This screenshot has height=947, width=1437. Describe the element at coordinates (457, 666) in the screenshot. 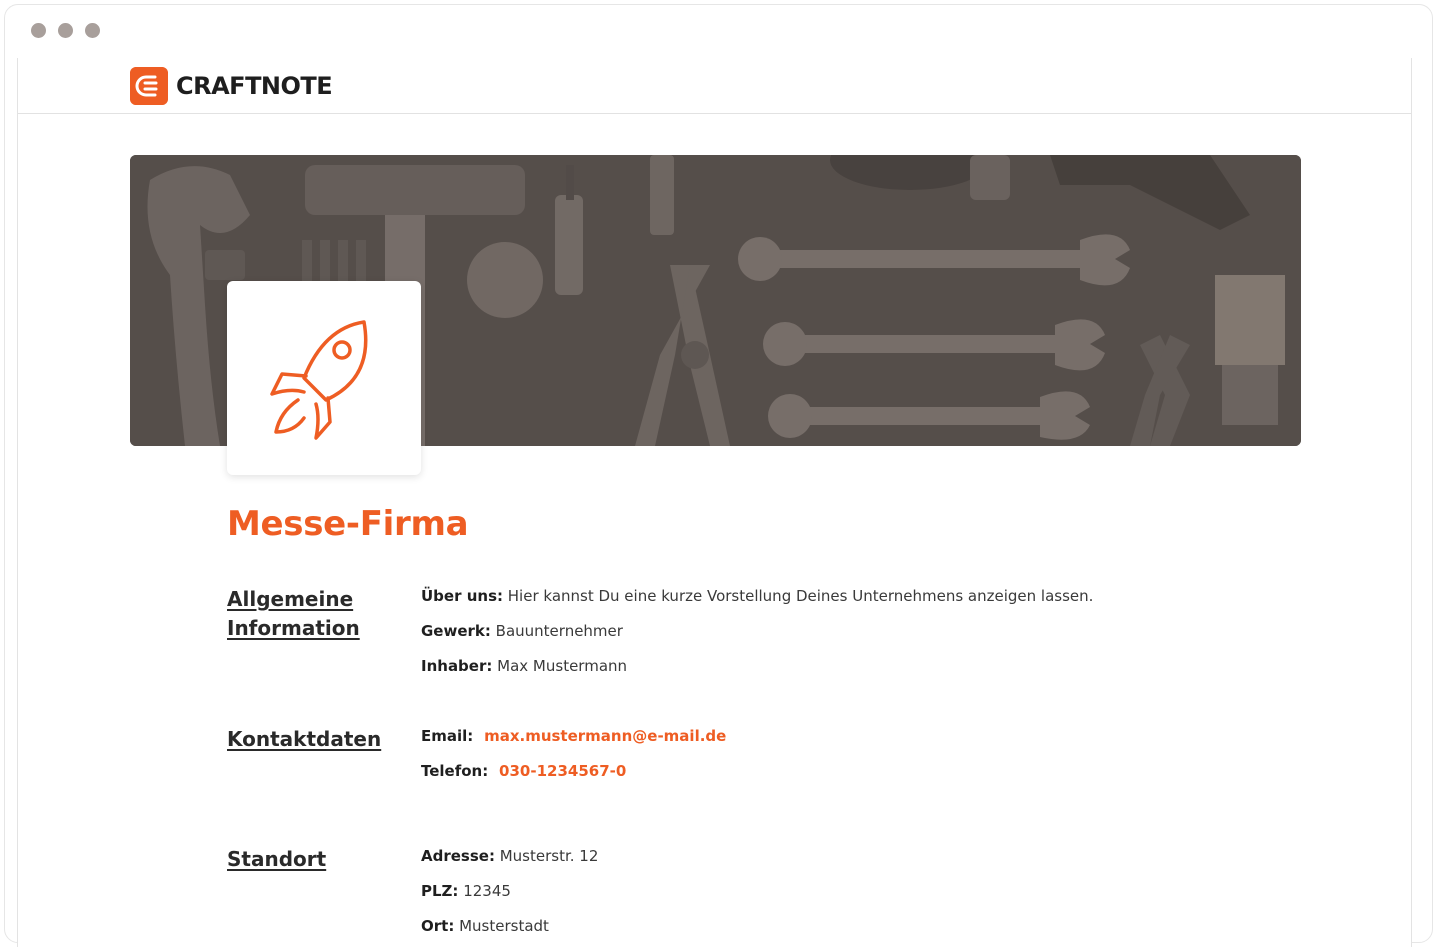

I see `owner-label: Inhaber:` at that location.